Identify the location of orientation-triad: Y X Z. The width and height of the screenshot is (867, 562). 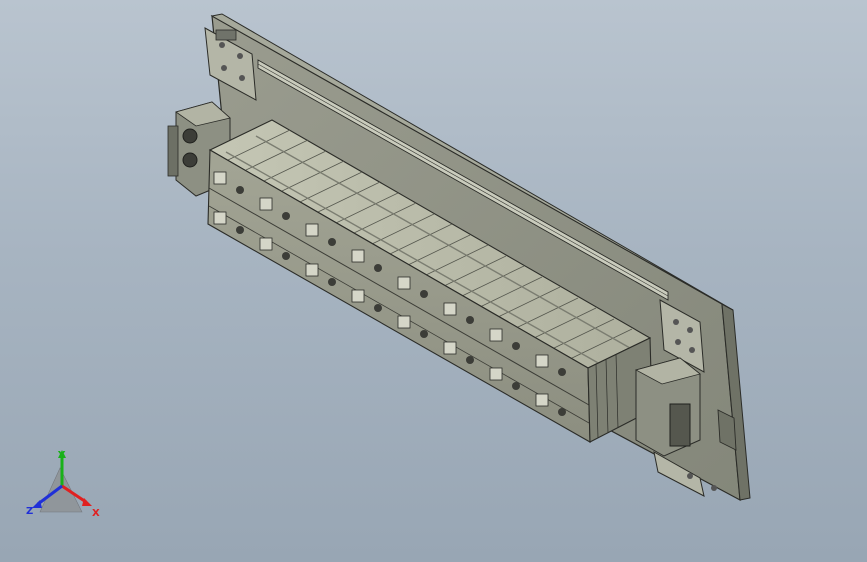
(67, 486).